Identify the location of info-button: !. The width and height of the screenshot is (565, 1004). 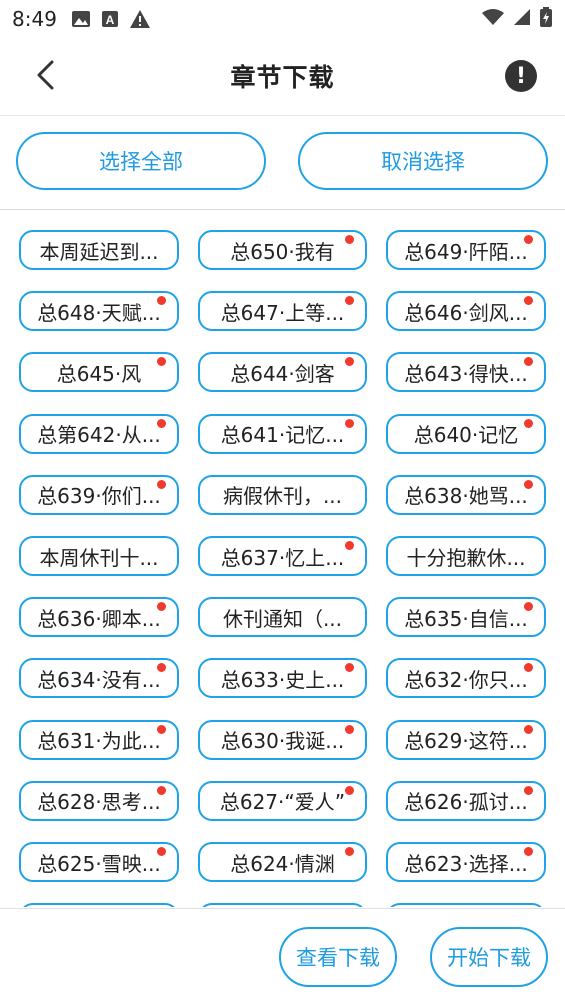
(521, 76).